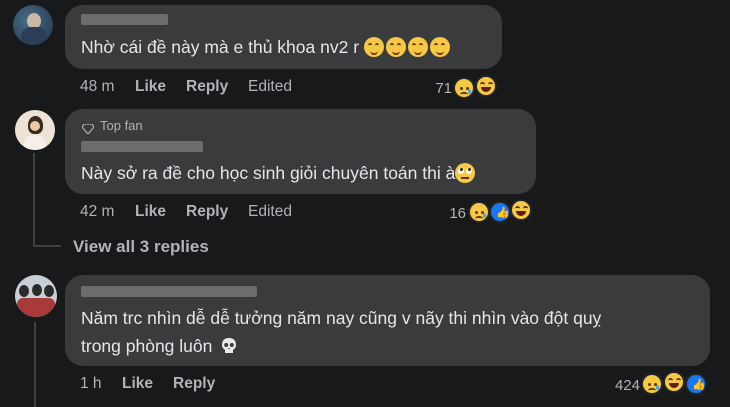  What do you see at coordinates (620, 385) in the screenshot?
I see `reaction-count: 424` at bounding box center [620, 385].